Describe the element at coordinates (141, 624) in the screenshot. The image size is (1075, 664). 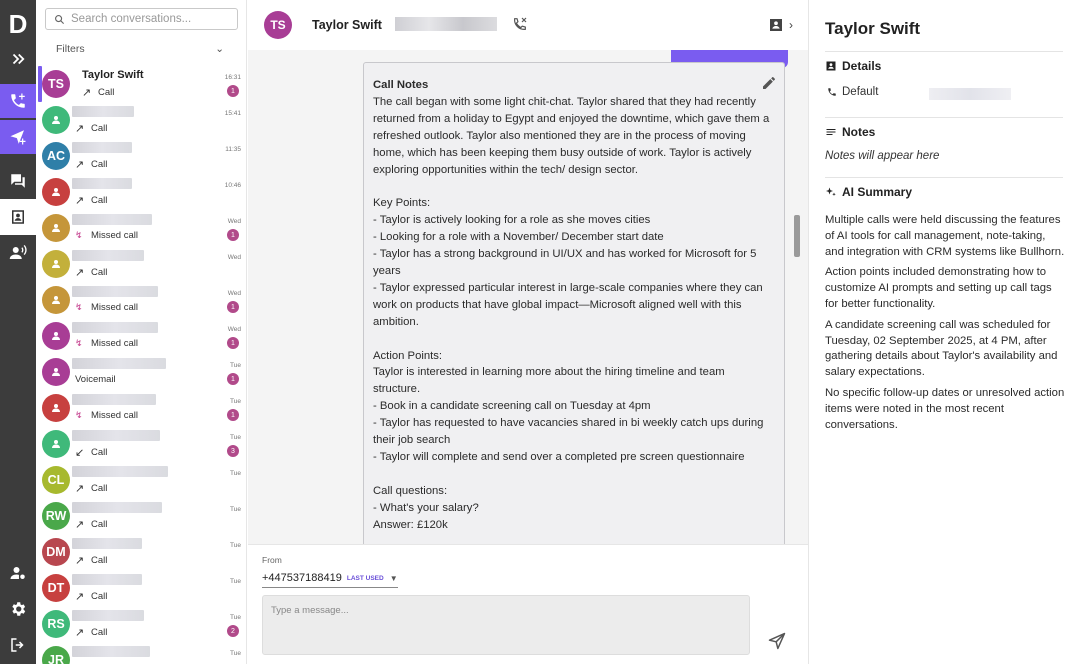
I see `conversation-item: RS ↗ Call Tue 2` at that location.